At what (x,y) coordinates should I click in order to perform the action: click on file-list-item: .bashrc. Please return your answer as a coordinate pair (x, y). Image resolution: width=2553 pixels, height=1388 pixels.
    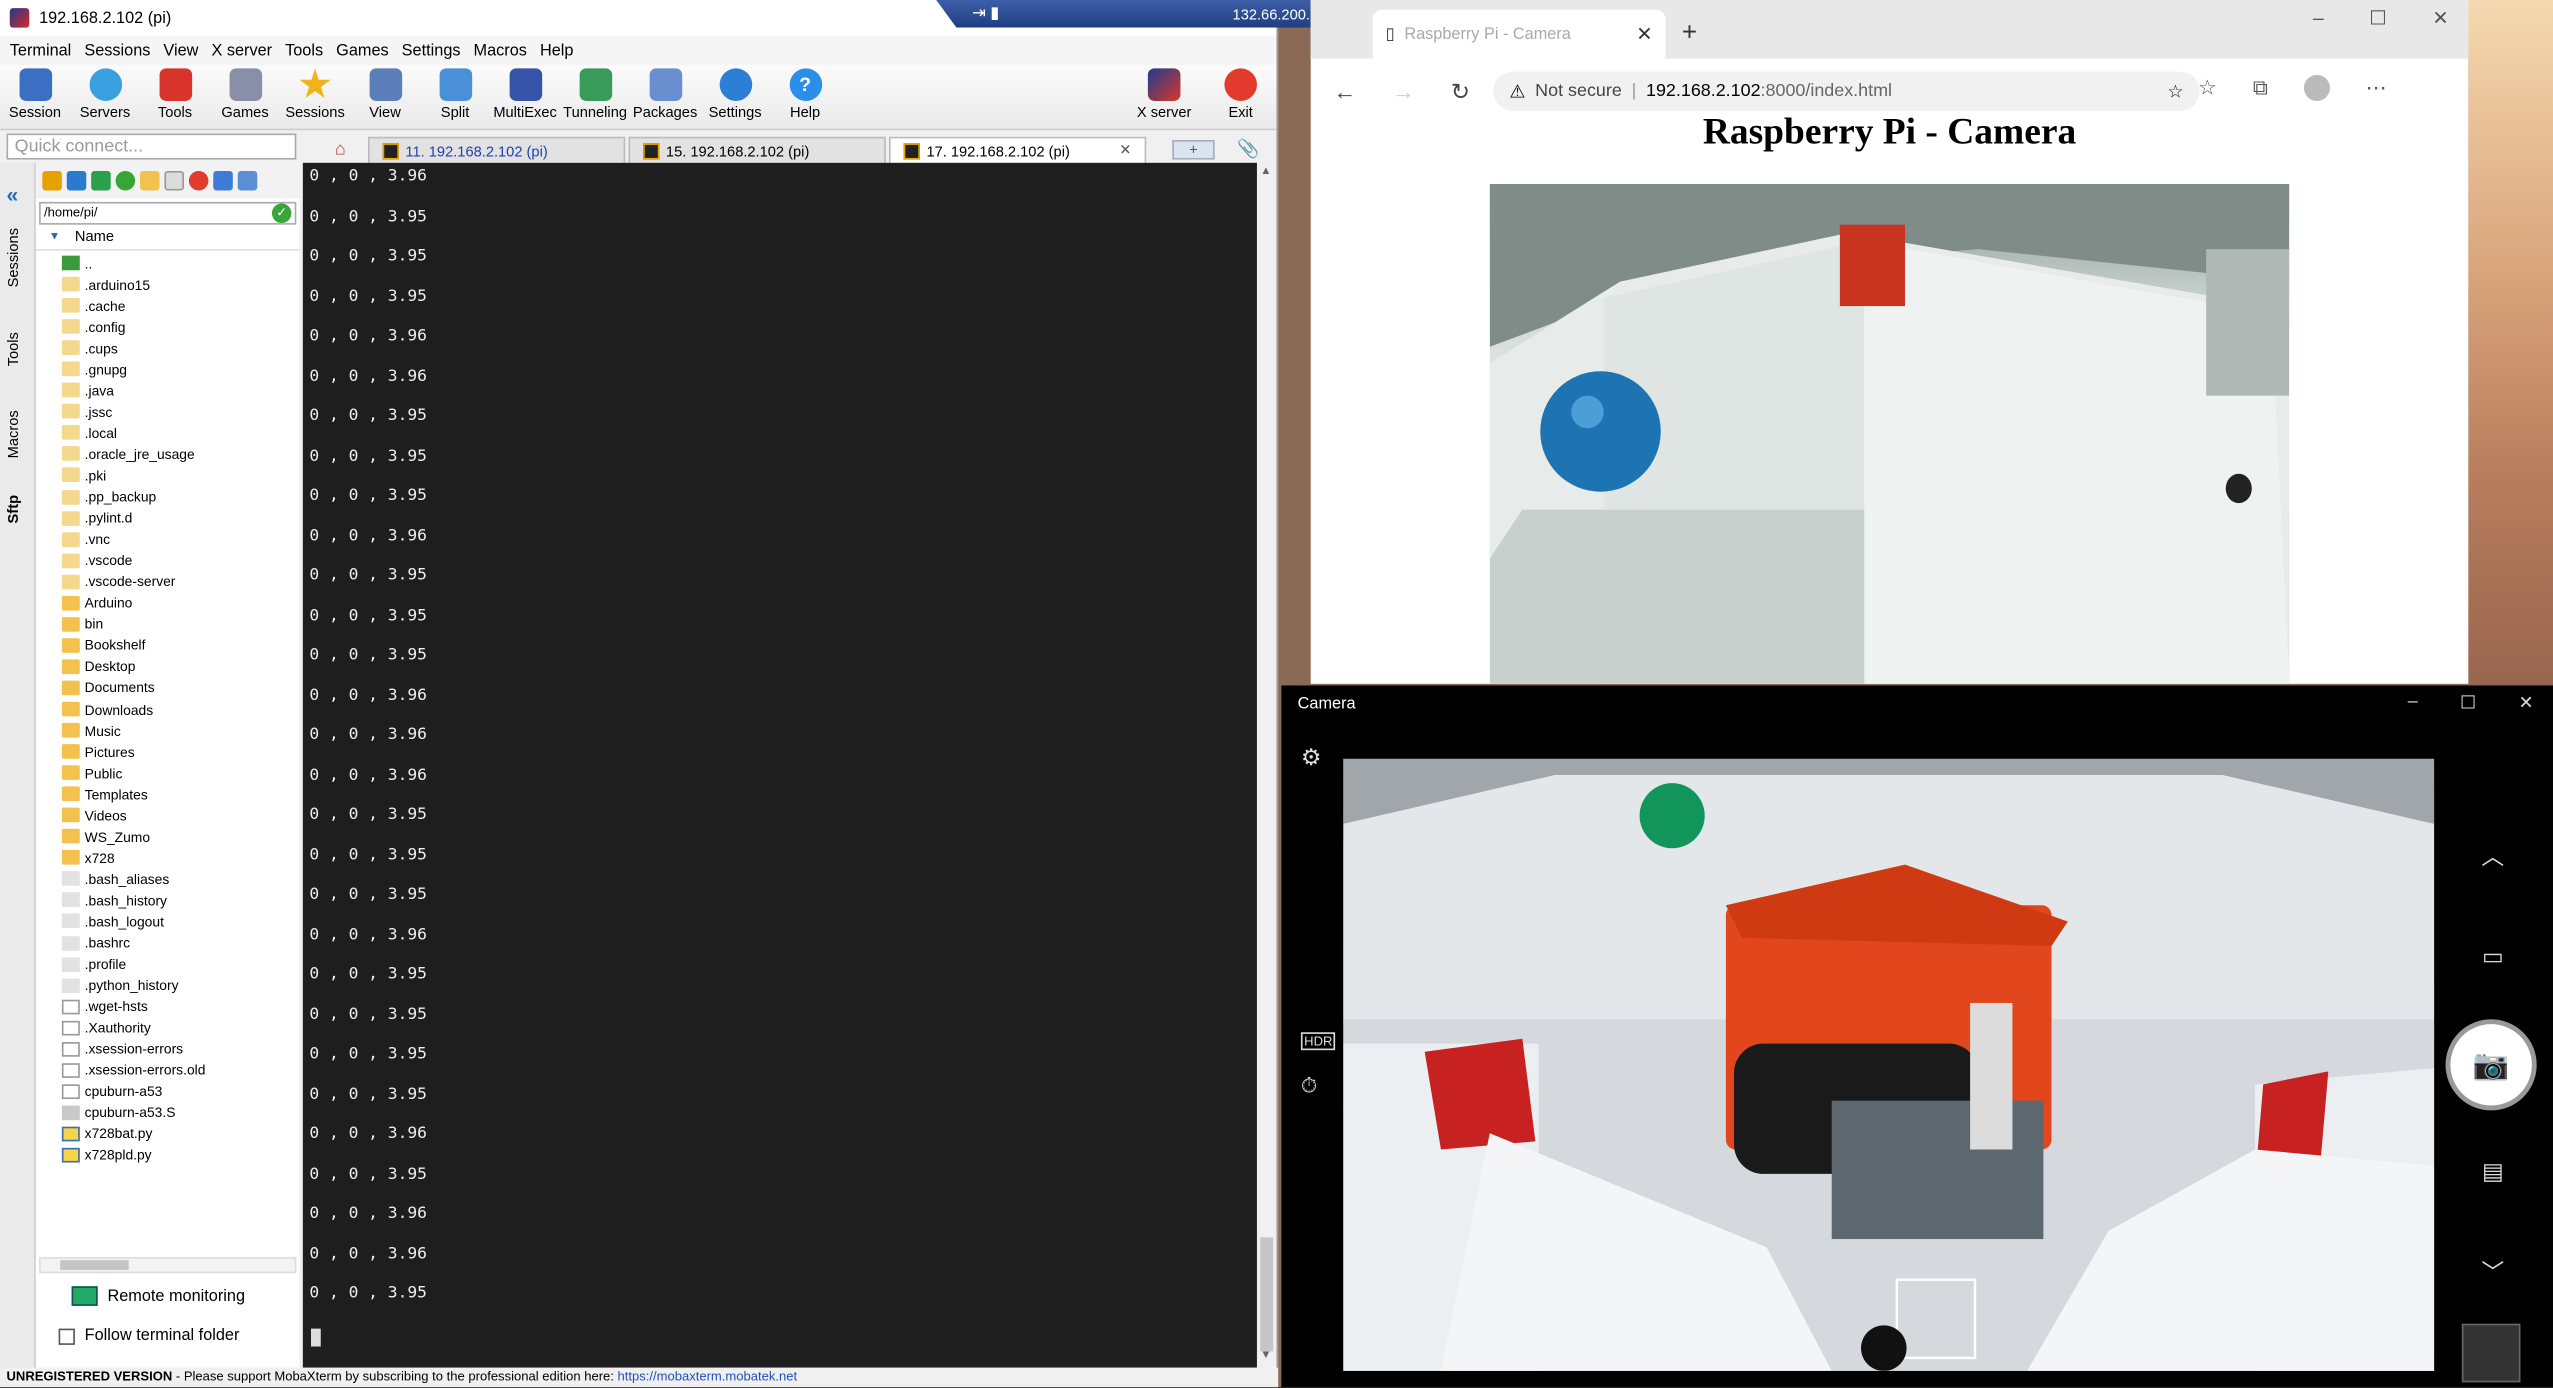
    Looking at the image, I should click on (180, 942).